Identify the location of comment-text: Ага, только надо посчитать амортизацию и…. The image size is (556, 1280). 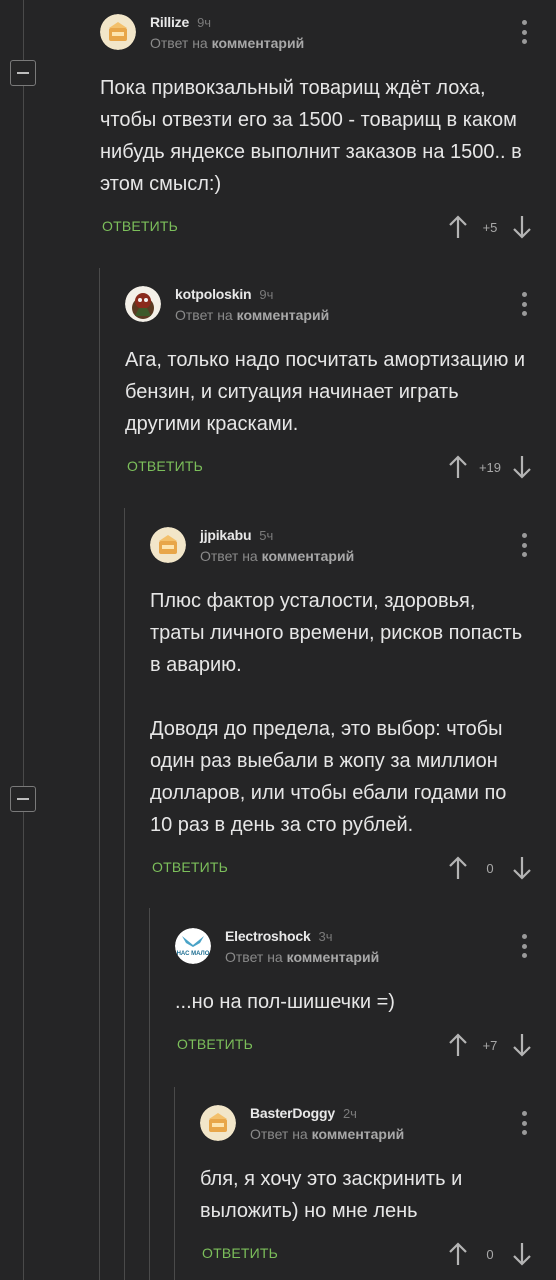
(325, 392).